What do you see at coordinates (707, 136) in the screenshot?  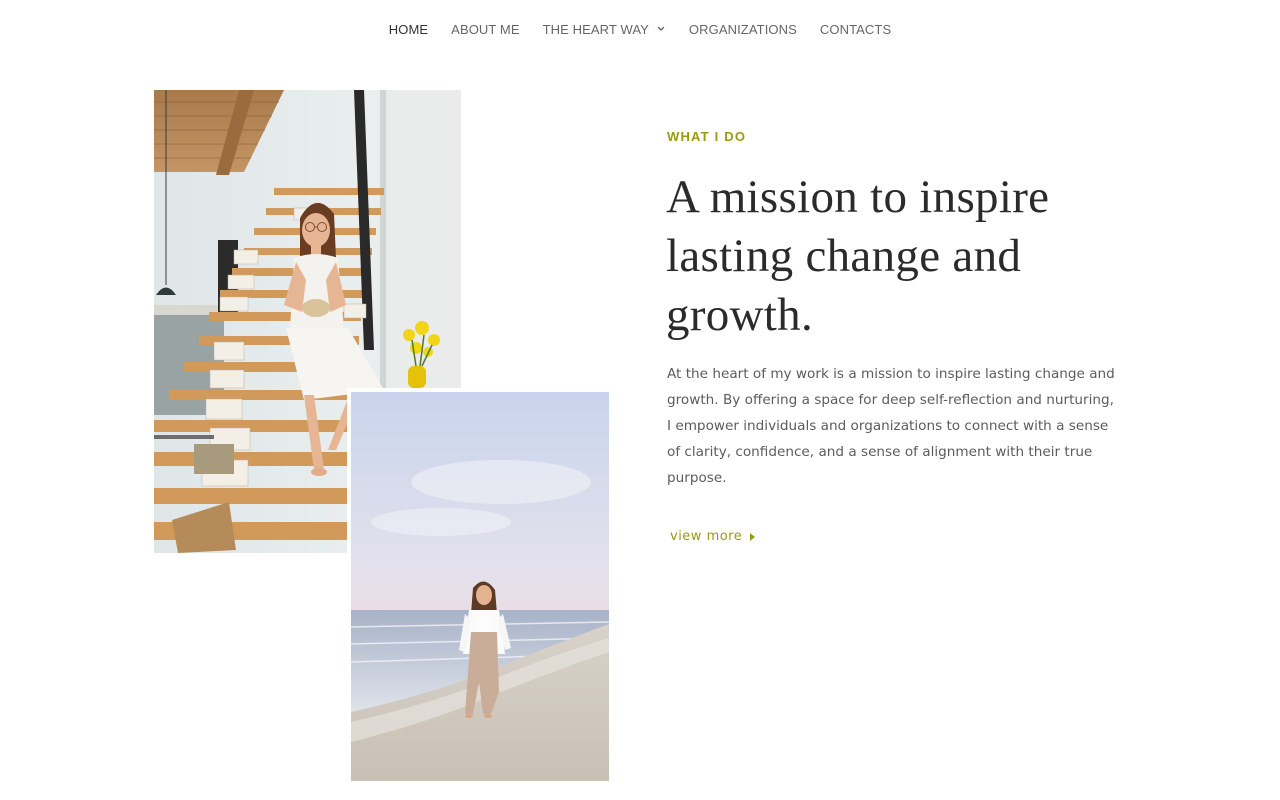 I see `section-eyebrow: WHAT I DO` at bounding box center [707, 136].